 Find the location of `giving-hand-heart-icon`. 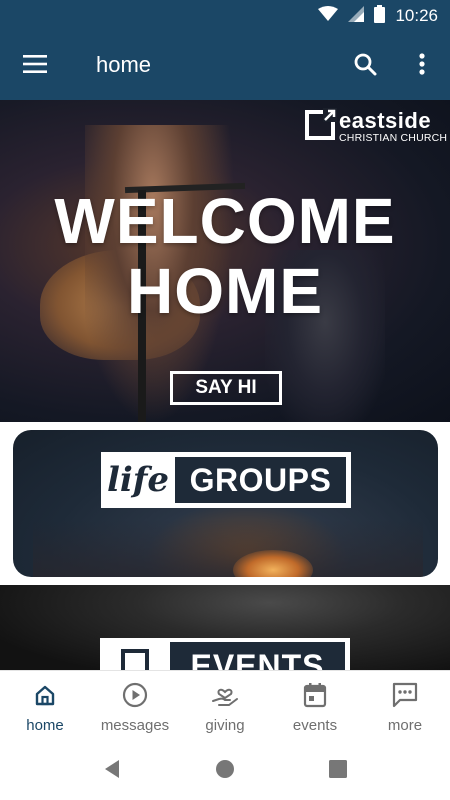

giving-hand-heart-icon is located at coordinates (225, 695).